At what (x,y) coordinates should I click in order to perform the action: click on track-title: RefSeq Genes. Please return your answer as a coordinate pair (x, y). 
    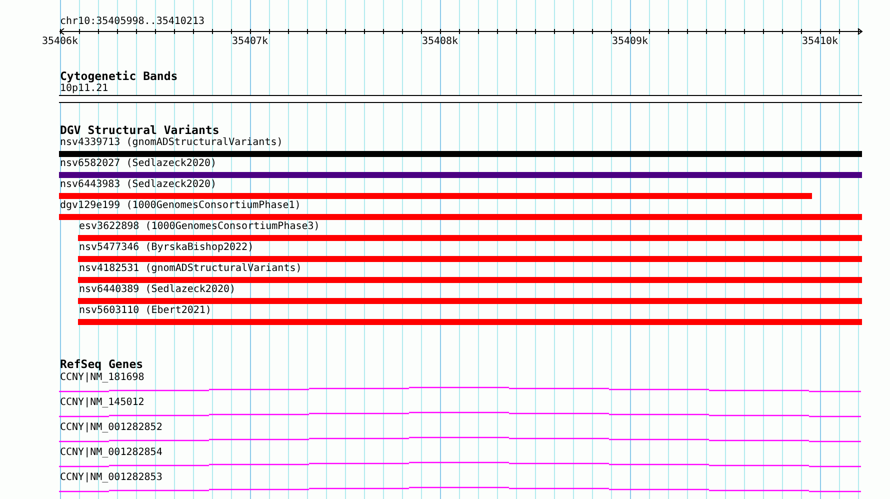
    Looking at the image, I should click on (101, 364).